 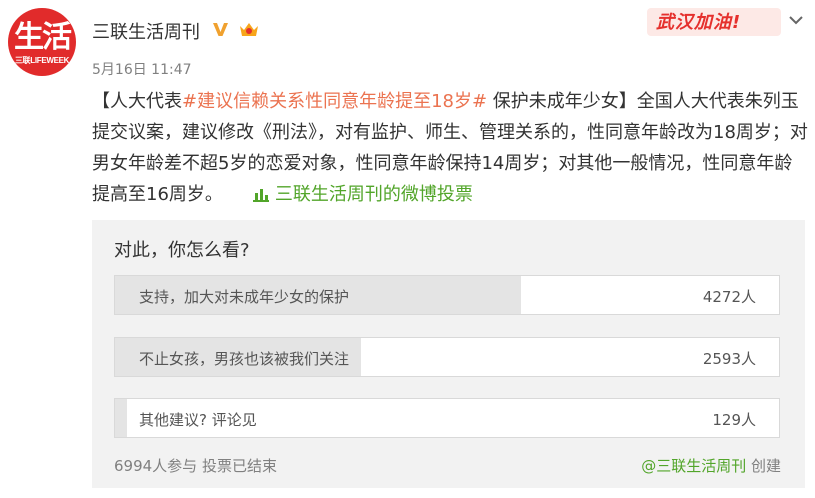 I want to click on avatar: 生活 三联LIFEWEEK, so click(x=42, y=42).